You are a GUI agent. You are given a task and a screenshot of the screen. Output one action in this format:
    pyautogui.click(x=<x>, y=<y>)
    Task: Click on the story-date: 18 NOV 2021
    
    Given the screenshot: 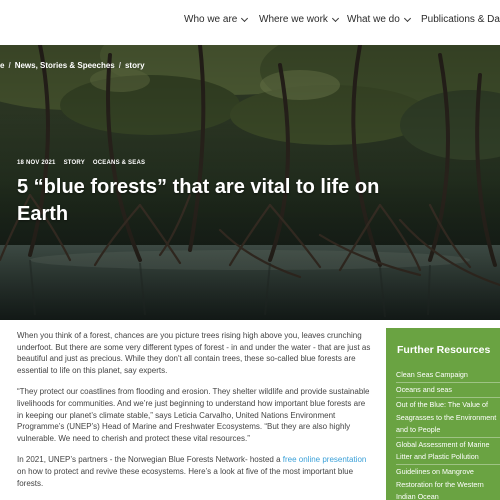 What is the action you would take?
    pyautogui.click(x=36, y=163)
    